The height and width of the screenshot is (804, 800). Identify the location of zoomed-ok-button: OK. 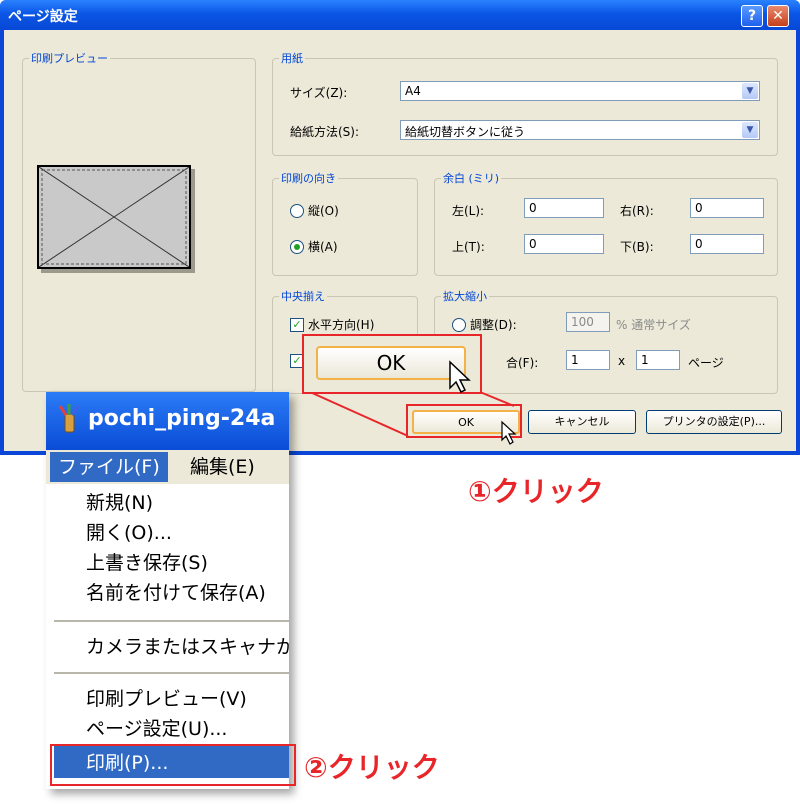
(391, 363).